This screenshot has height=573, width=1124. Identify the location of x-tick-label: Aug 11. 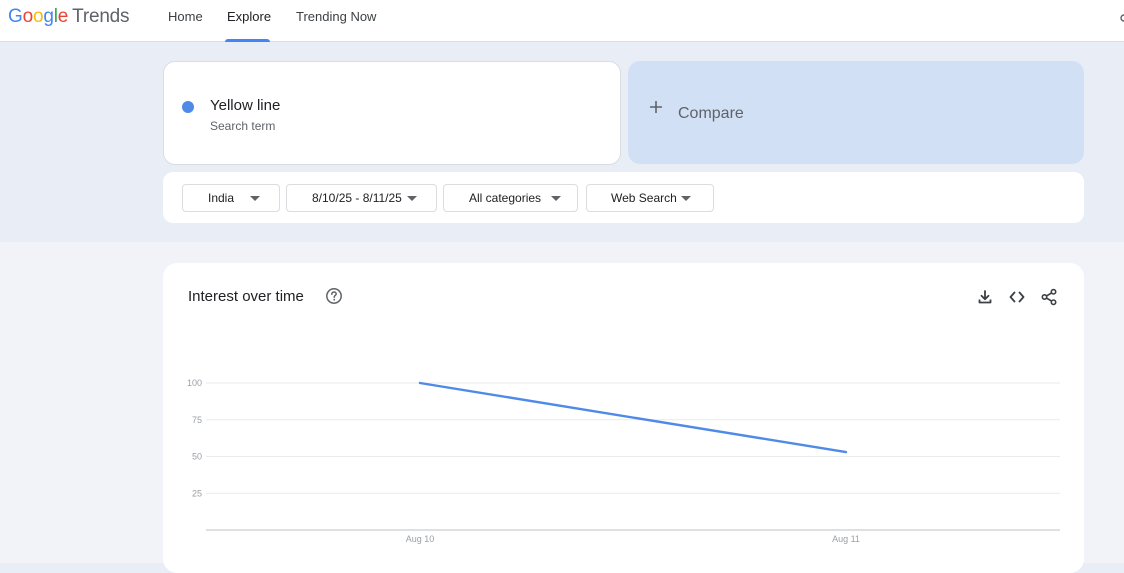
(846, 539).